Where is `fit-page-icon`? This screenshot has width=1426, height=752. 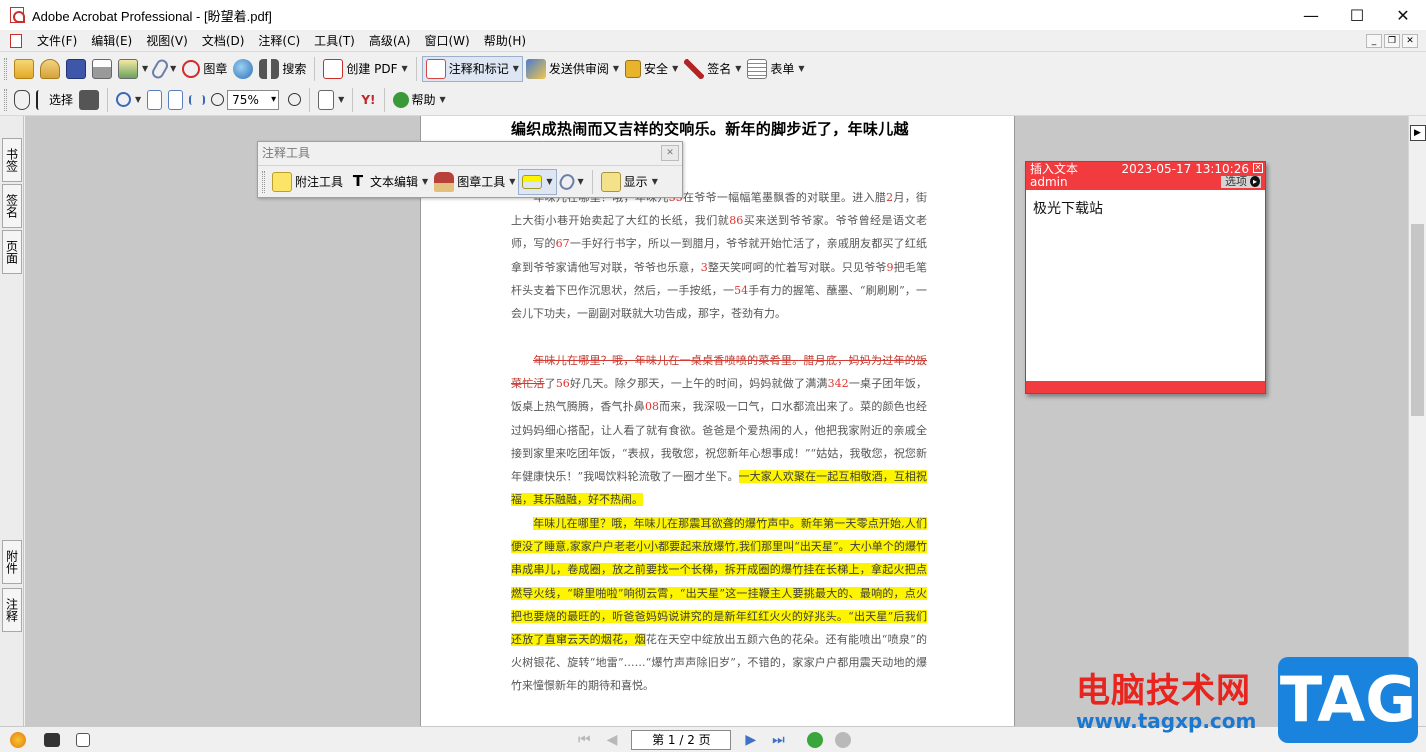
fit-page-icon is located at coordinates (176, 99).